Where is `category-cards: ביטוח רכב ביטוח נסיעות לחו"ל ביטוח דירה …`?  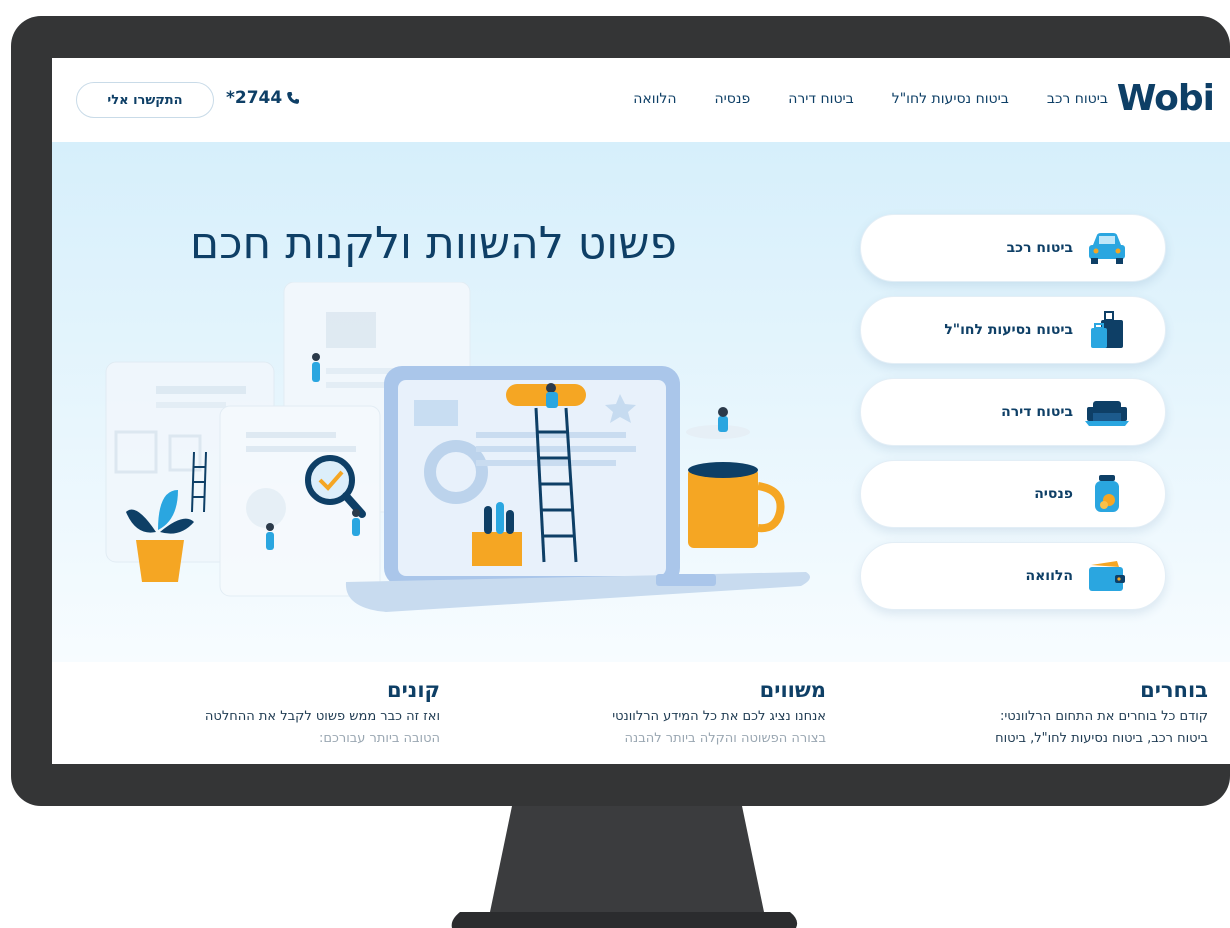
category-cards: ביטוח רכב ביטוח נסיעות לחו"ל ביטוח דירה … is located at coordinates (1013, 419).